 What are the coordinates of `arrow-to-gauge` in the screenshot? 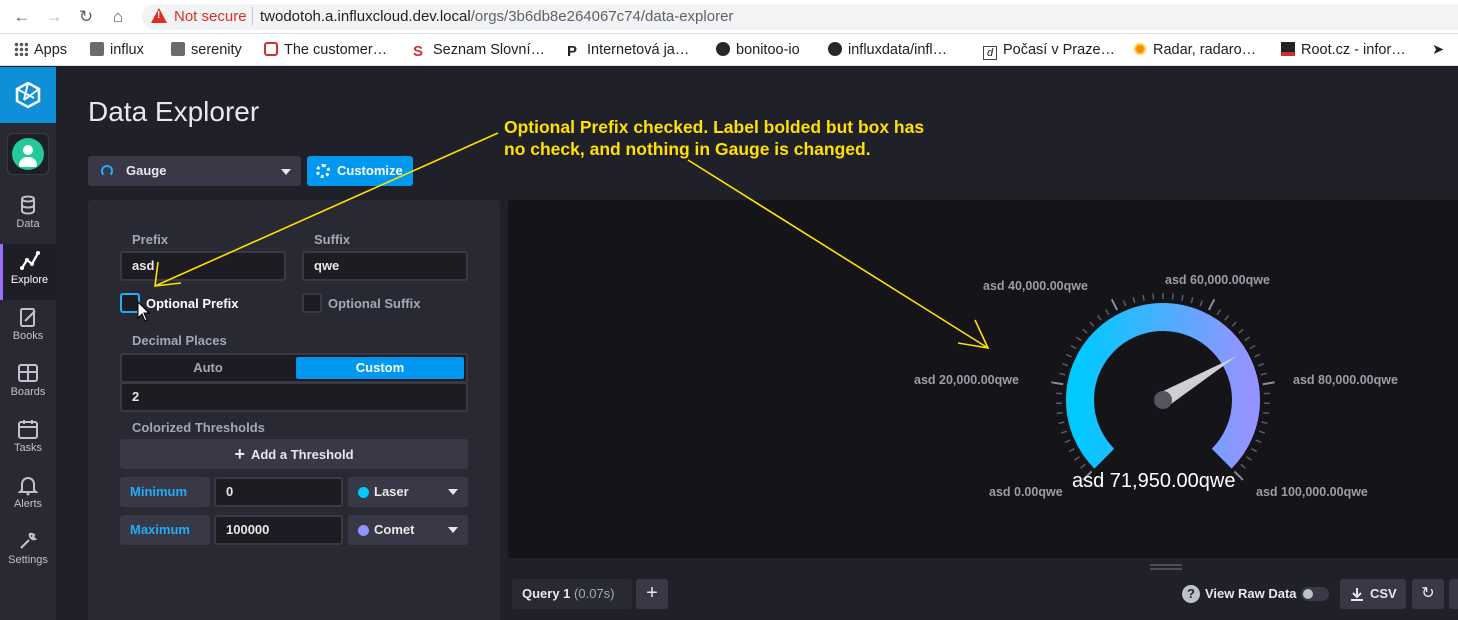 It's located at (838, 254).